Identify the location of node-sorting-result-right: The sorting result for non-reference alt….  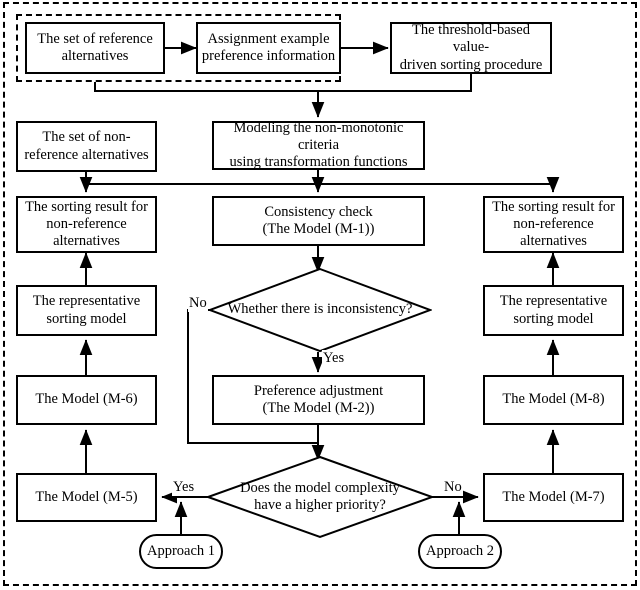
(553, 224).